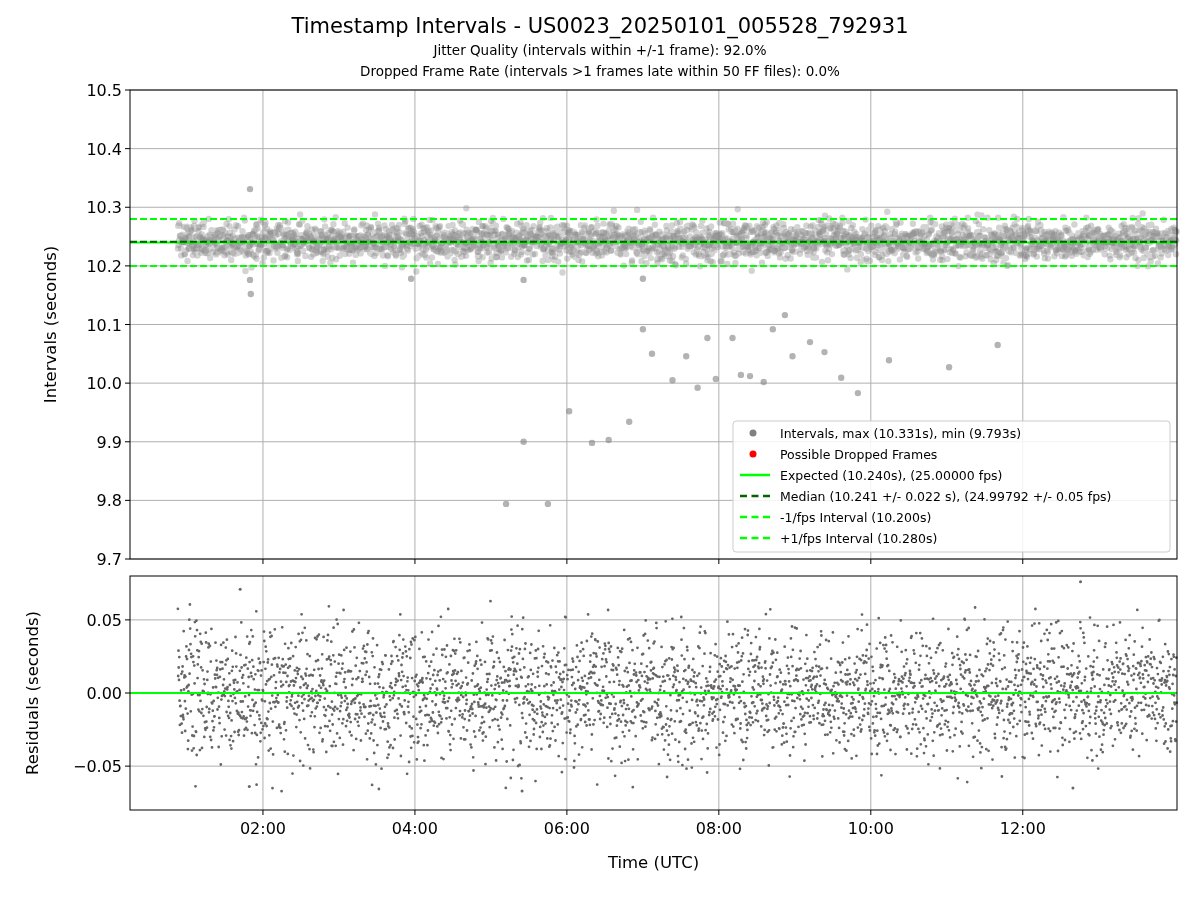  Describe the element at coordinates (109, 501) in the screenshot. I see `tick-label: 9.8` at that location.